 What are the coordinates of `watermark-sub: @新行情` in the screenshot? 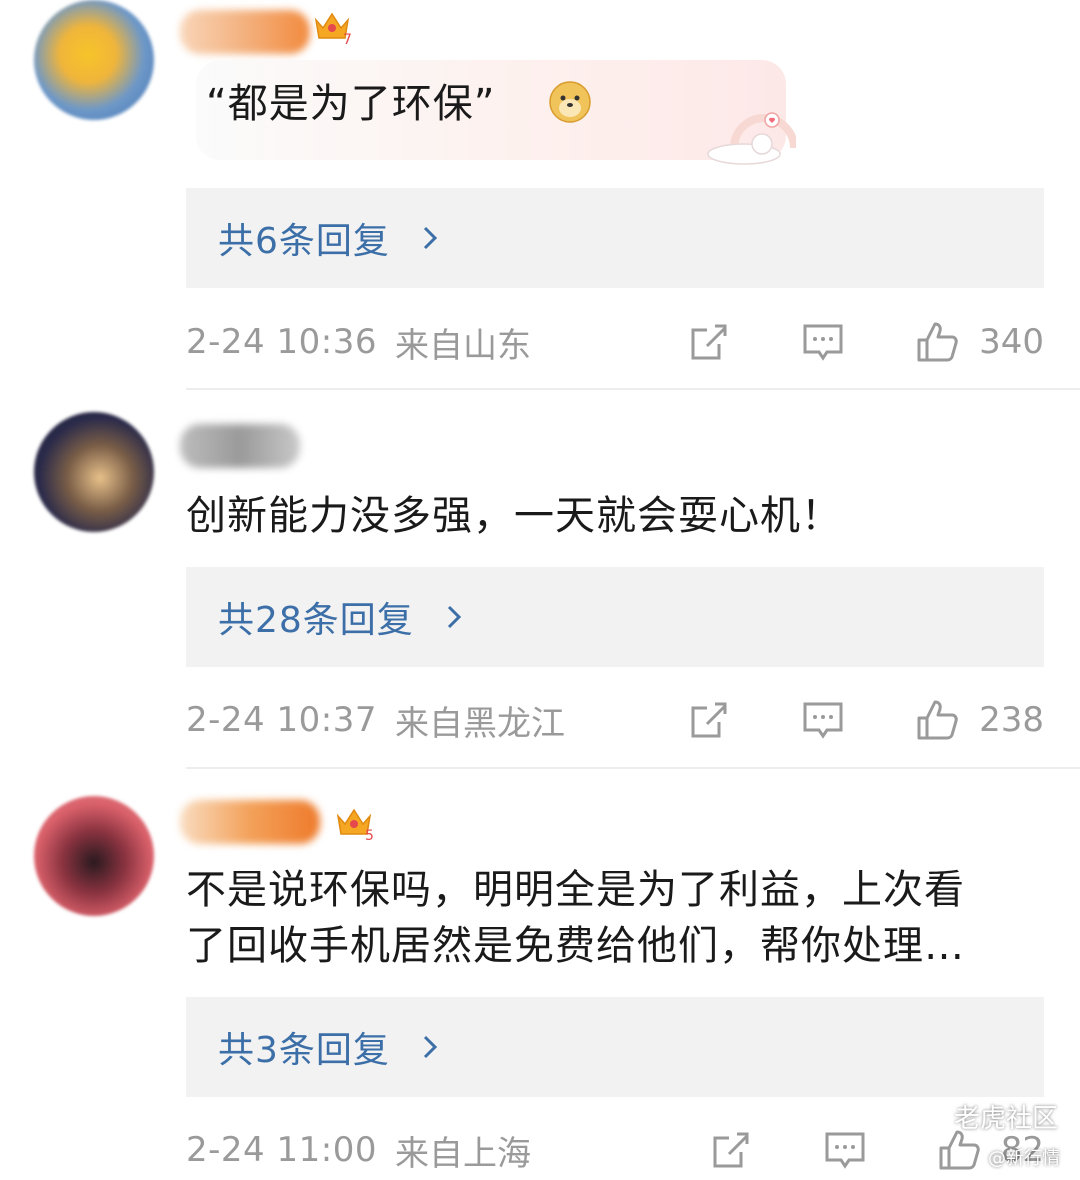 It's located at (1024, 1158).